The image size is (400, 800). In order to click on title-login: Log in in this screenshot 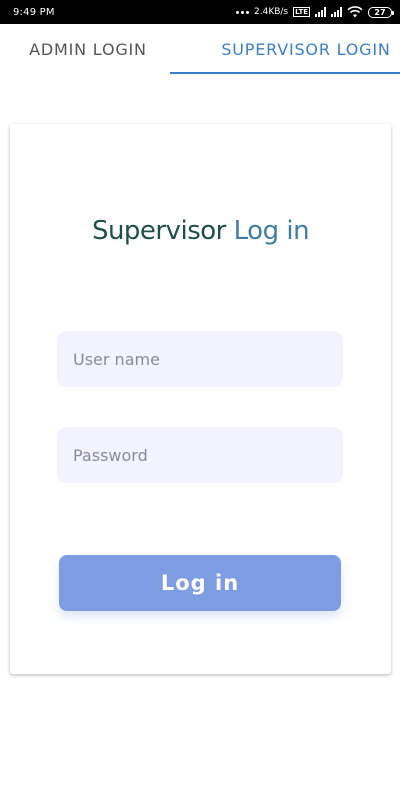, I will do `click(271, 231)`.